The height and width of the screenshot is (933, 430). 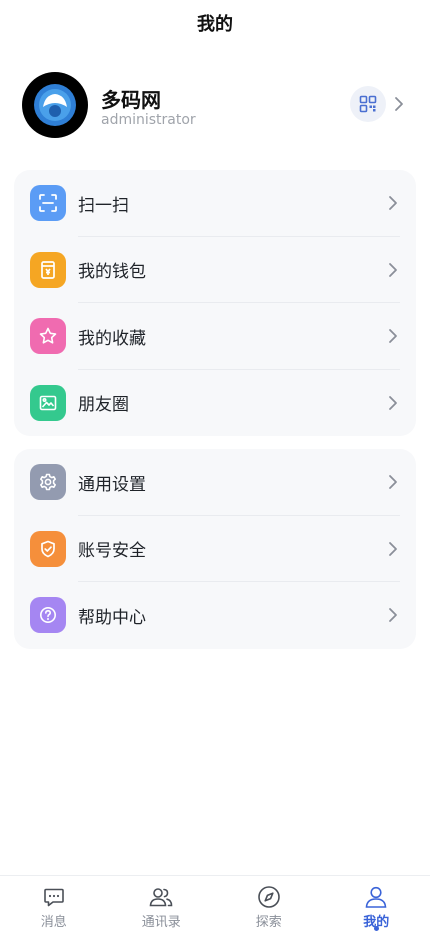 I want to click on profile-card: 多码网 administrator, so click(x=216, y=105).